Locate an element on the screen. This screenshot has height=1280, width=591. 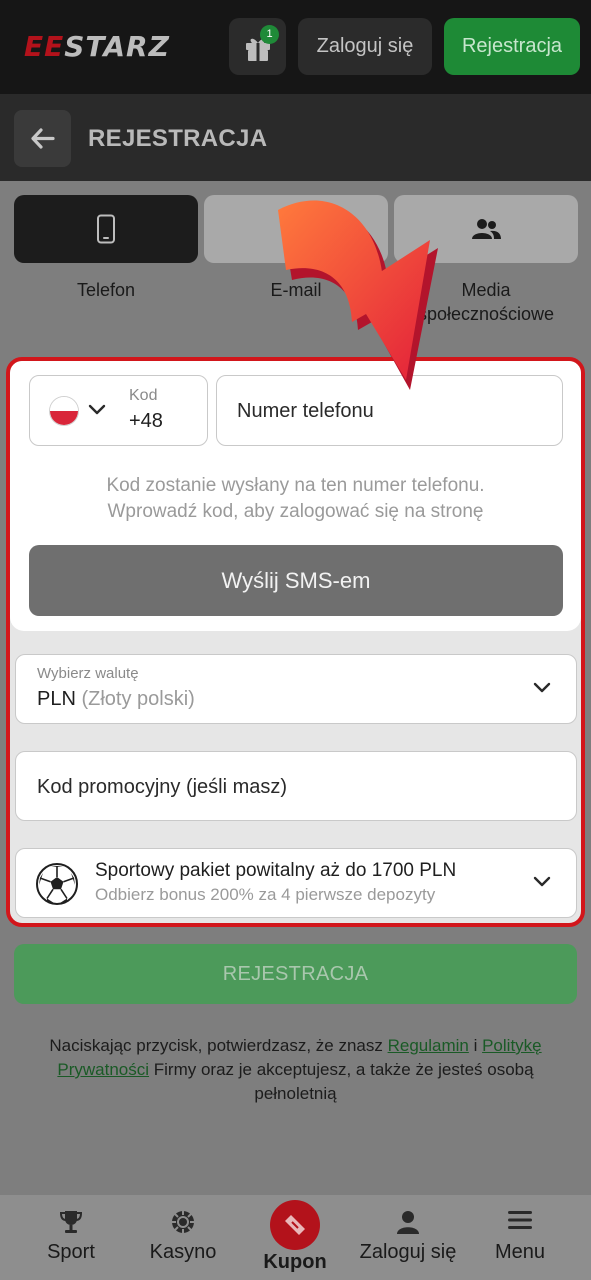
flag-pl-icon is located at coordinates (64, 411).